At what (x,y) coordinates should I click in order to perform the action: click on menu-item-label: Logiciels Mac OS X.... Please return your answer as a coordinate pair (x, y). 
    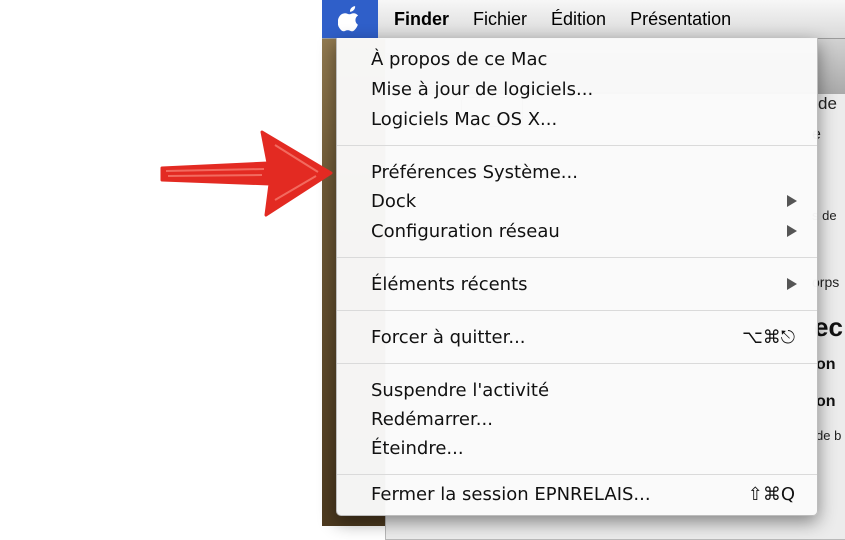
    Looking at the image, I should click on (464, 119).